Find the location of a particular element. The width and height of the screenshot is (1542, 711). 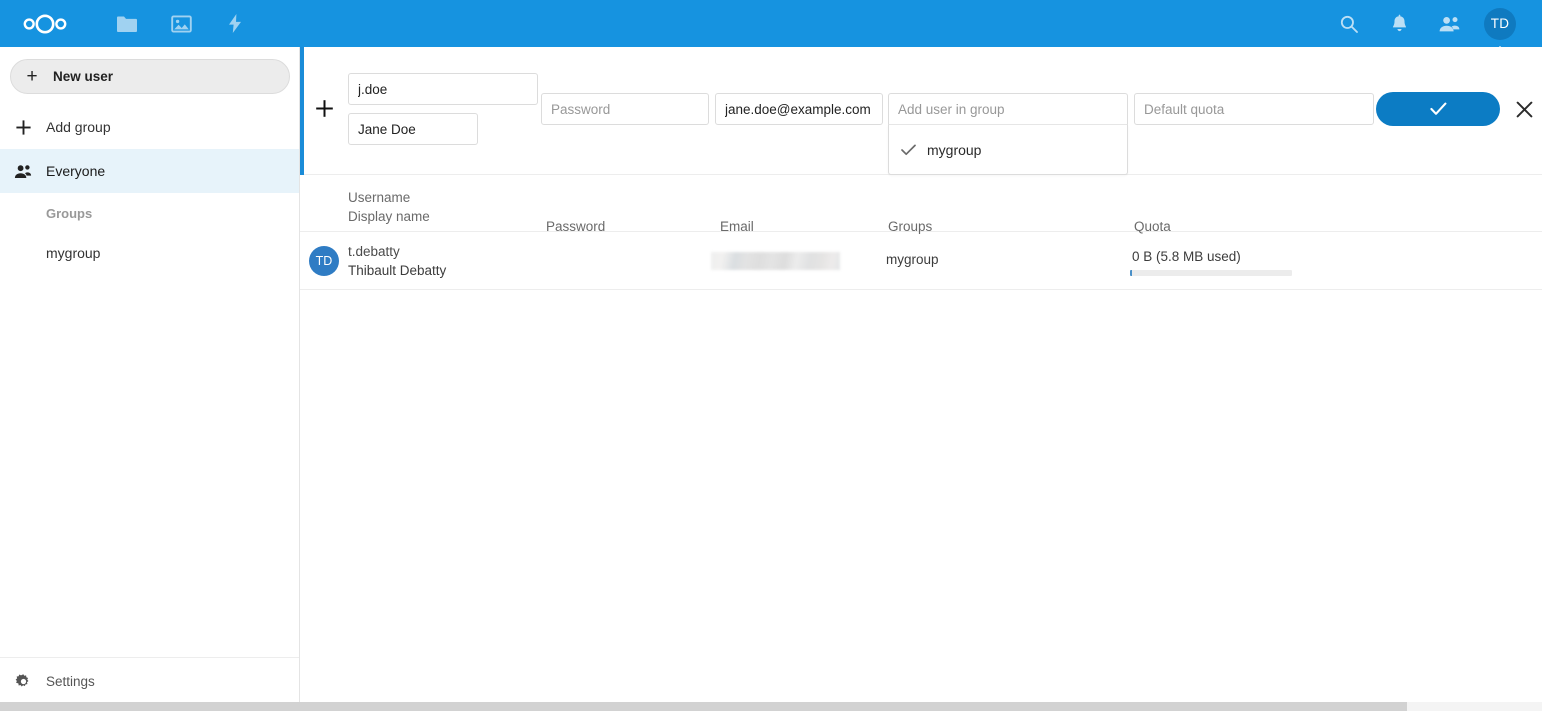

sidebar-item-everyone: Everyone is located at coordinates (149, 171).